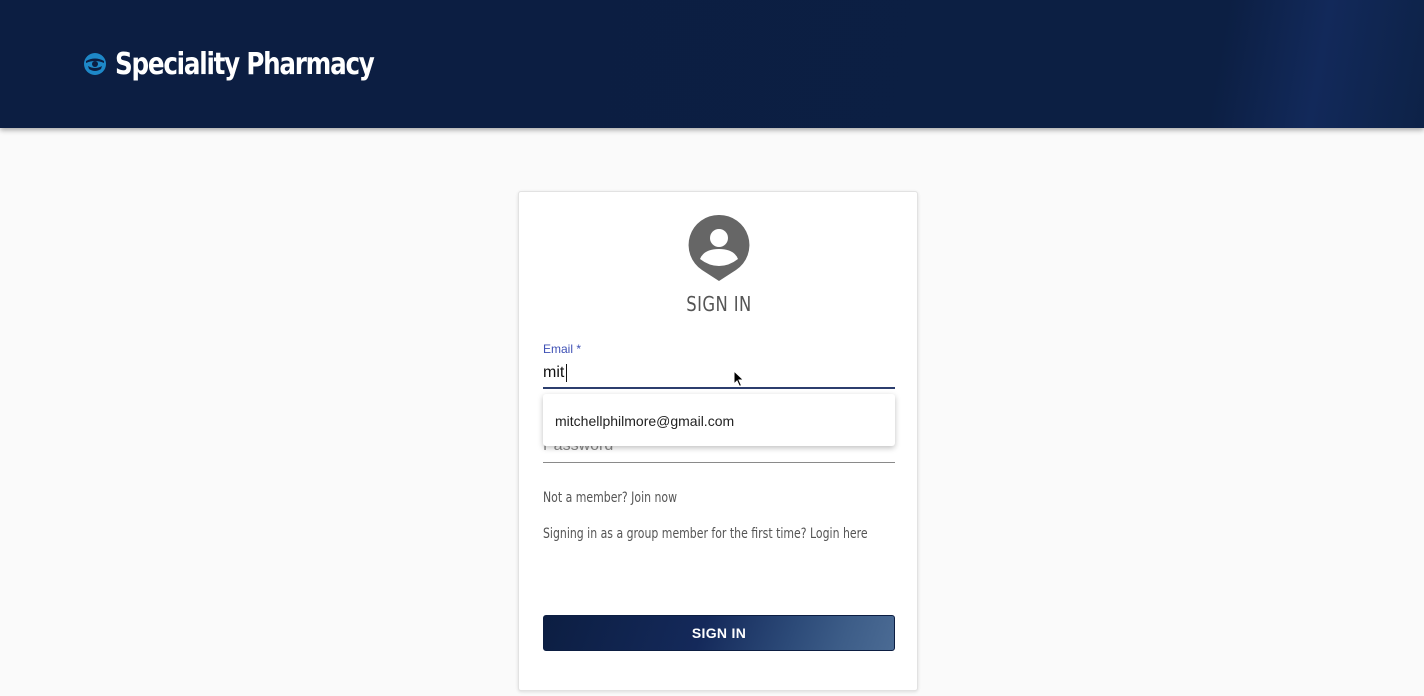 This screenshot has height=696, width=1424. What do you see at coordinates (719, 247) in the screenshot?
I see `account-circle-icon` at bounding box center [719, 247].